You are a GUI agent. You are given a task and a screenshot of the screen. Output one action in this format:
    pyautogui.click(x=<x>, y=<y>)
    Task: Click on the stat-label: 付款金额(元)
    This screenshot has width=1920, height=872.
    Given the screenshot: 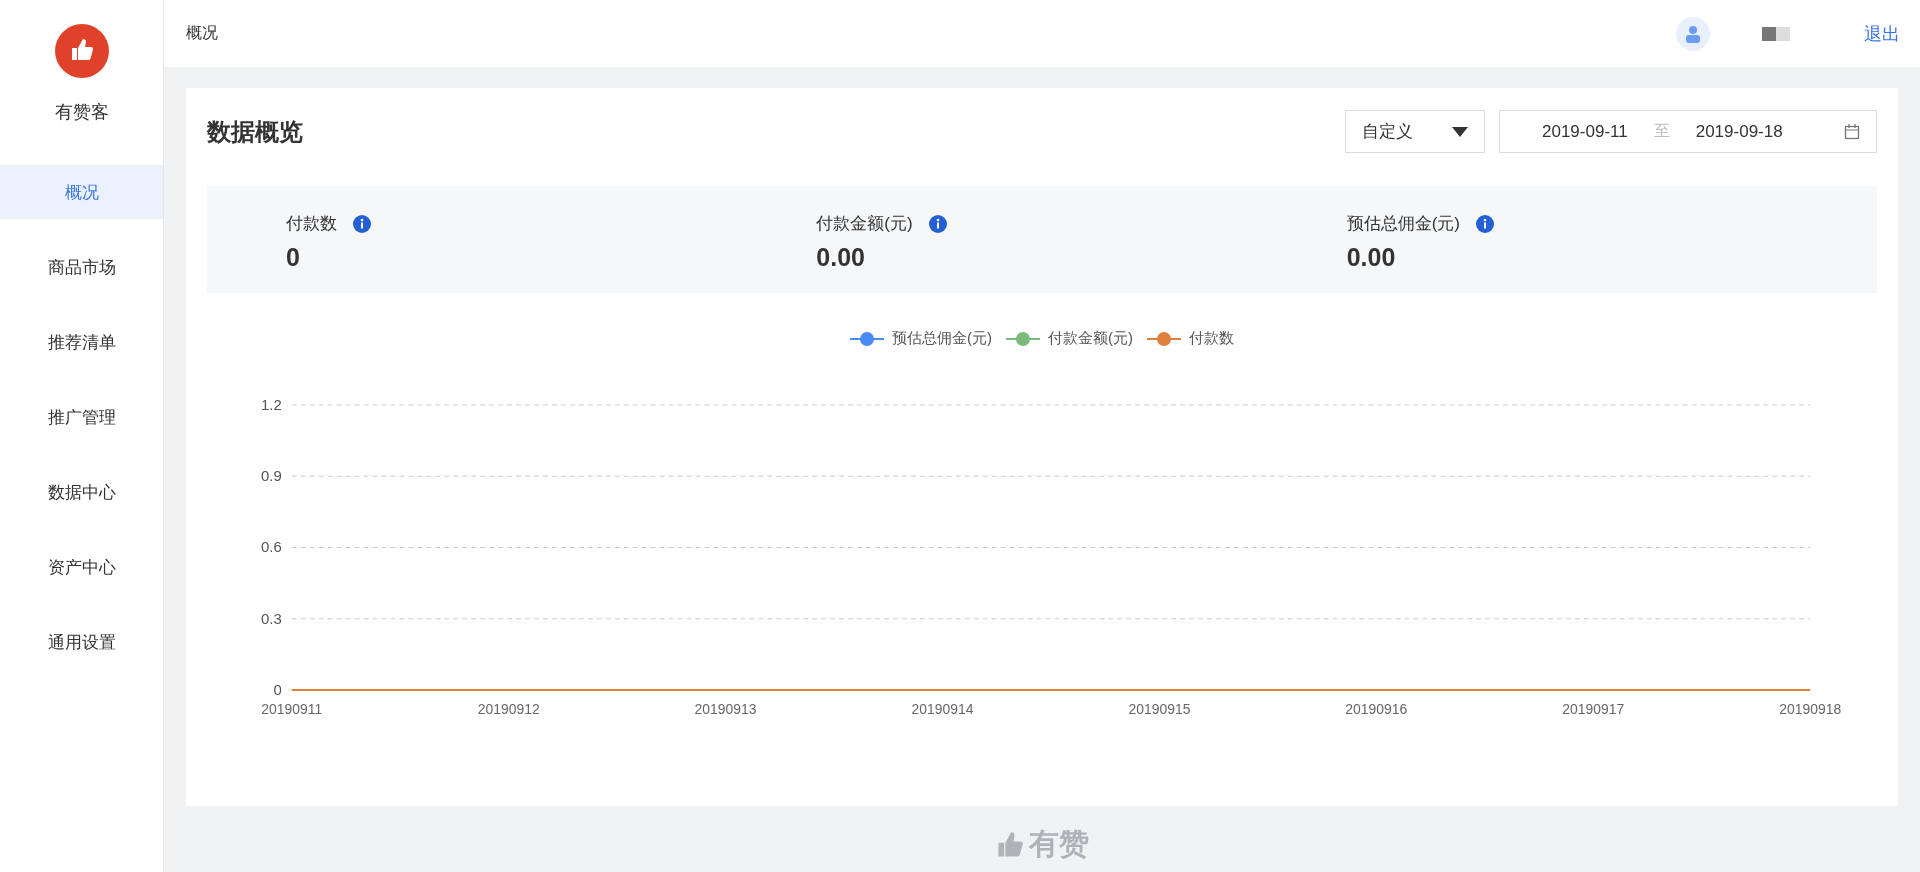 What is the action you would take?
    pyautogui.click(x=864, y=224)
    